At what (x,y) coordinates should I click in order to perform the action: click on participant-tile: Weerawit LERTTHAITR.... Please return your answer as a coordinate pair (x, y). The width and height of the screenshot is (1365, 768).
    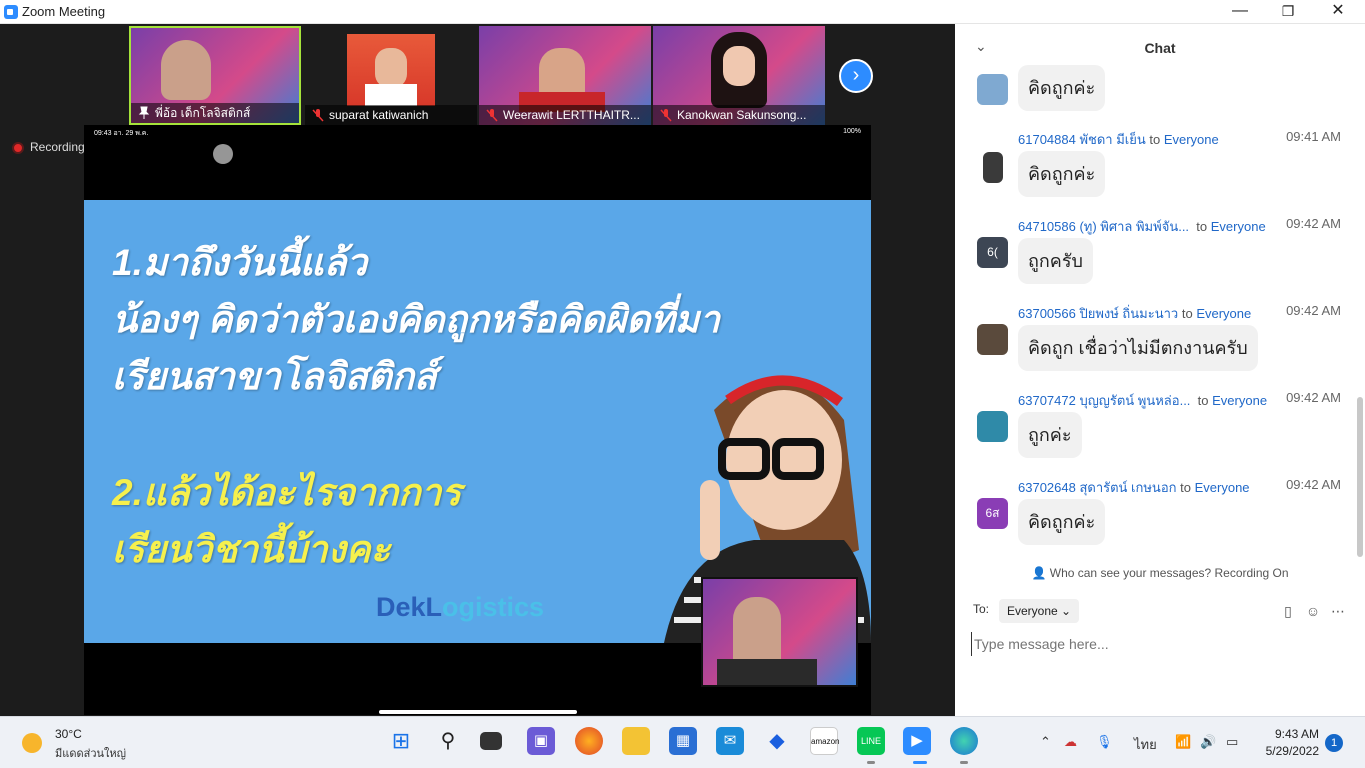
    Looking at the image, I should click on (565, 75).